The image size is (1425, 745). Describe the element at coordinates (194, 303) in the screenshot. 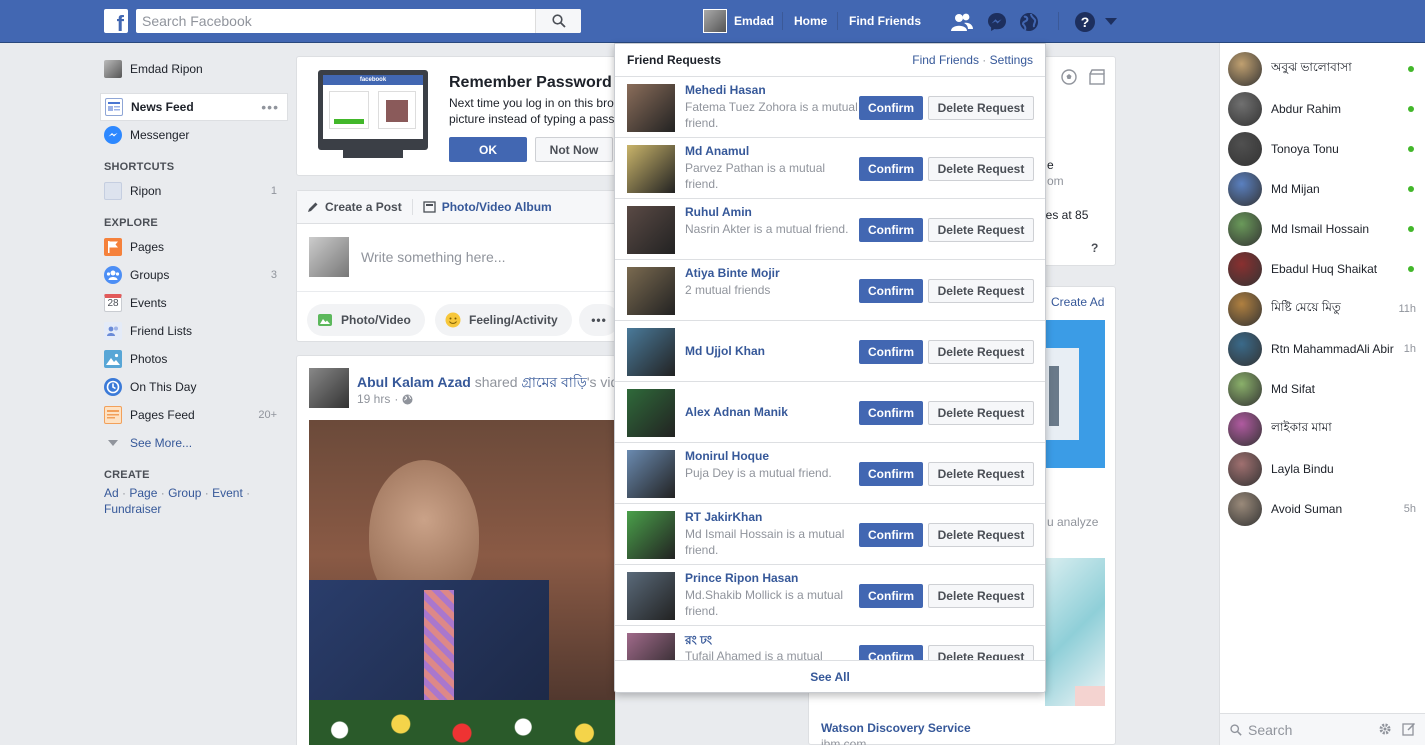

I see `sidebar-item-events: 28 Events` at that location.